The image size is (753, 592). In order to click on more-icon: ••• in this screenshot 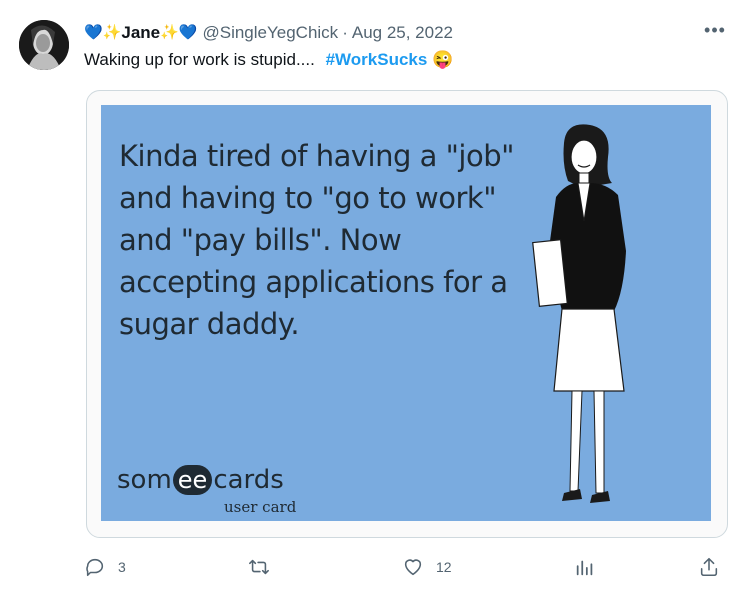, I will do `click(715, 30)`.